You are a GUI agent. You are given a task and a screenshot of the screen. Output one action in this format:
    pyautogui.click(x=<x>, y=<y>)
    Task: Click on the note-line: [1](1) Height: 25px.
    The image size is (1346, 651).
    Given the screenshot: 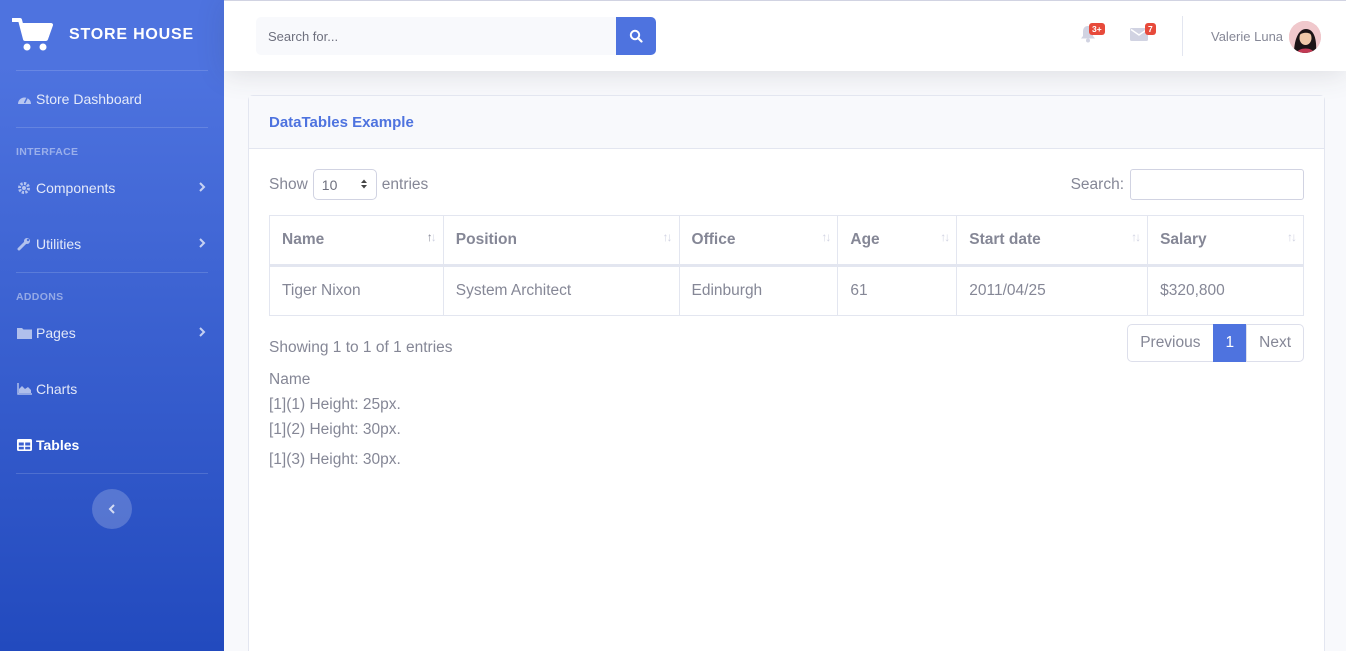 What is the action you would take?
    pyautogui.click(x=335, y=404)
    